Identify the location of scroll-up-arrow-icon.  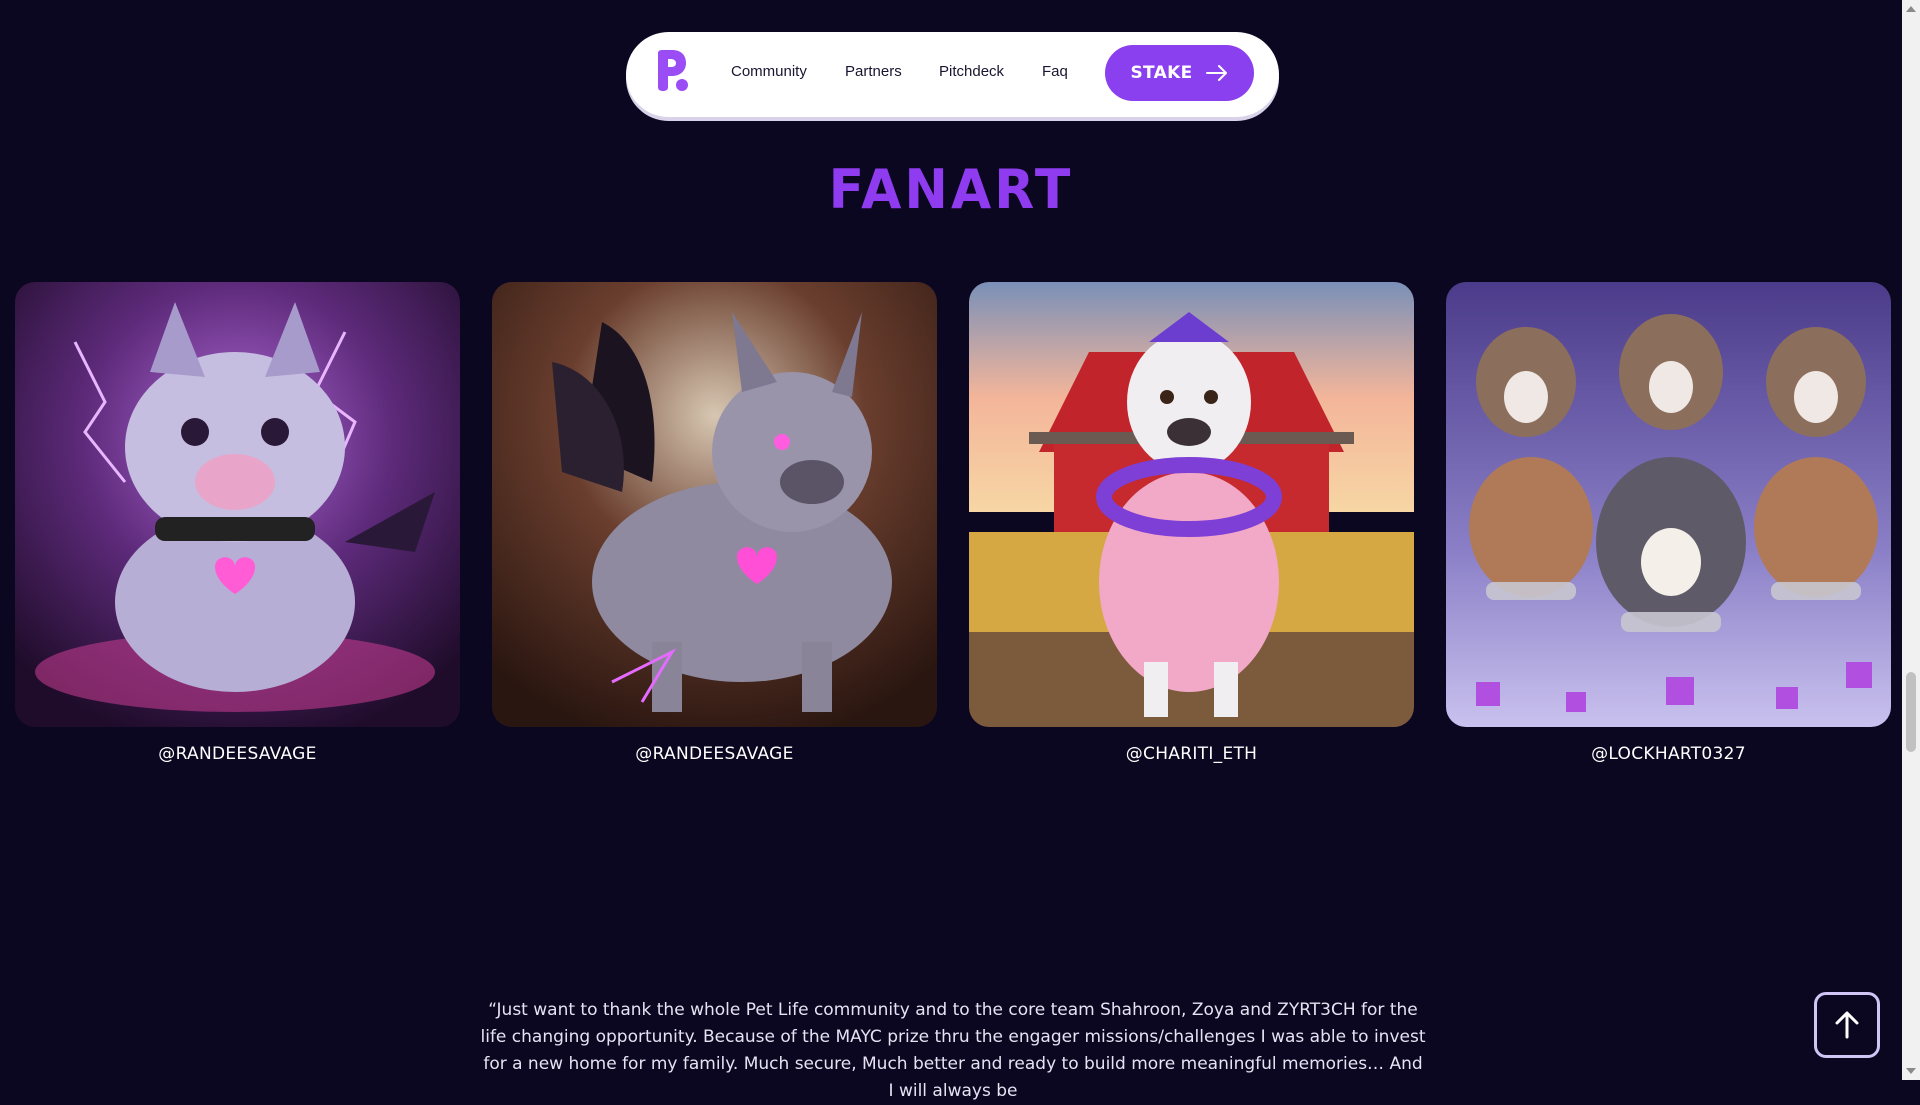
(1911, 9).